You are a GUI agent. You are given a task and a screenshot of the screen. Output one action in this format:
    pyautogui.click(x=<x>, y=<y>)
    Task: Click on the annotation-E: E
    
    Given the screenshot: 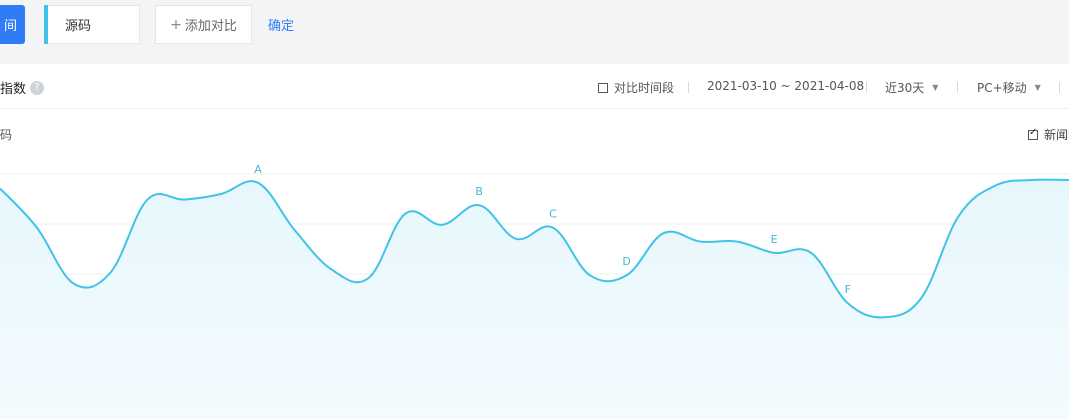 What is the action you would take?
    pyautogui.click(x=774, y=239)
    